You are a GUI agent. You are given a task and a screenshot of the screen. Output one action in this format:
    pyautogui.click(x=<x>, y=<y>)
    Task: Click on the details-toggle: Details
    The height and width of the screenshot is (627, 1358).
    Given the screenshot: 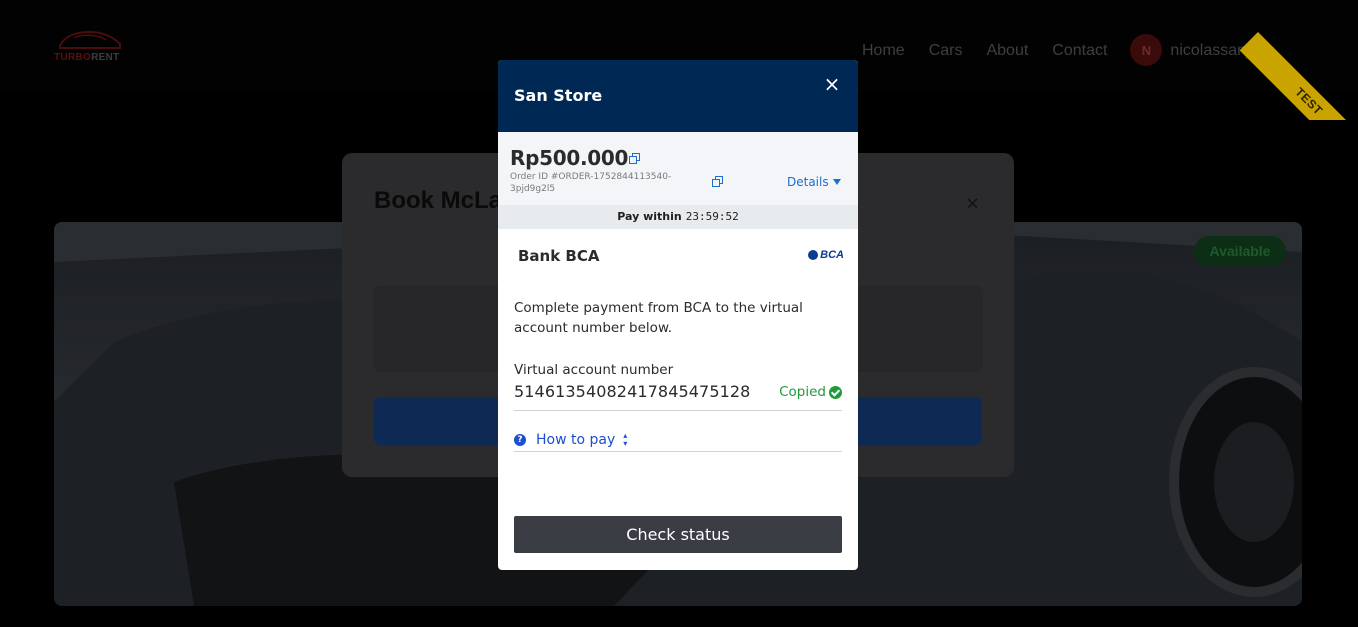 What is the action you would take?
    pyautogui.click(x=814, y=182)
    